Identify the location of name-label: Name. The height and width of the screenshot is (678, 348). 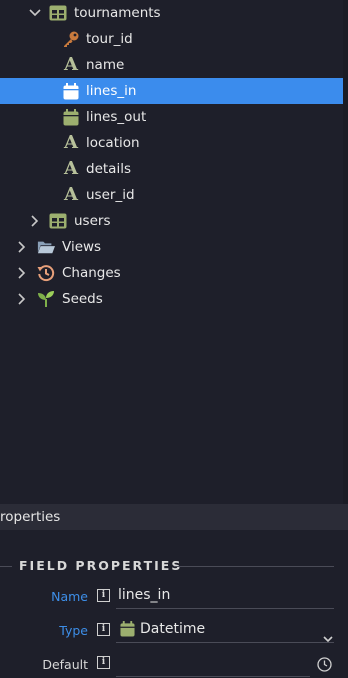
(69, 596).